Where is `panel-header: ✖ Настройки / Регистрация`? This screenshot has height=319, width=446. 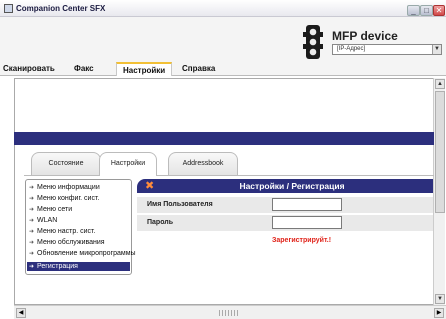 panel-header: ✖ Настройки / Регистрация is located at coordinates (285, 186).